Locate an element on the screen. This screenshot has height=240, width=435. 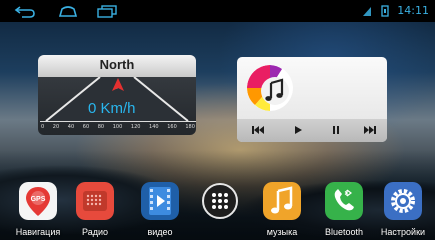
video-icon is located at coordinates (160, 201).